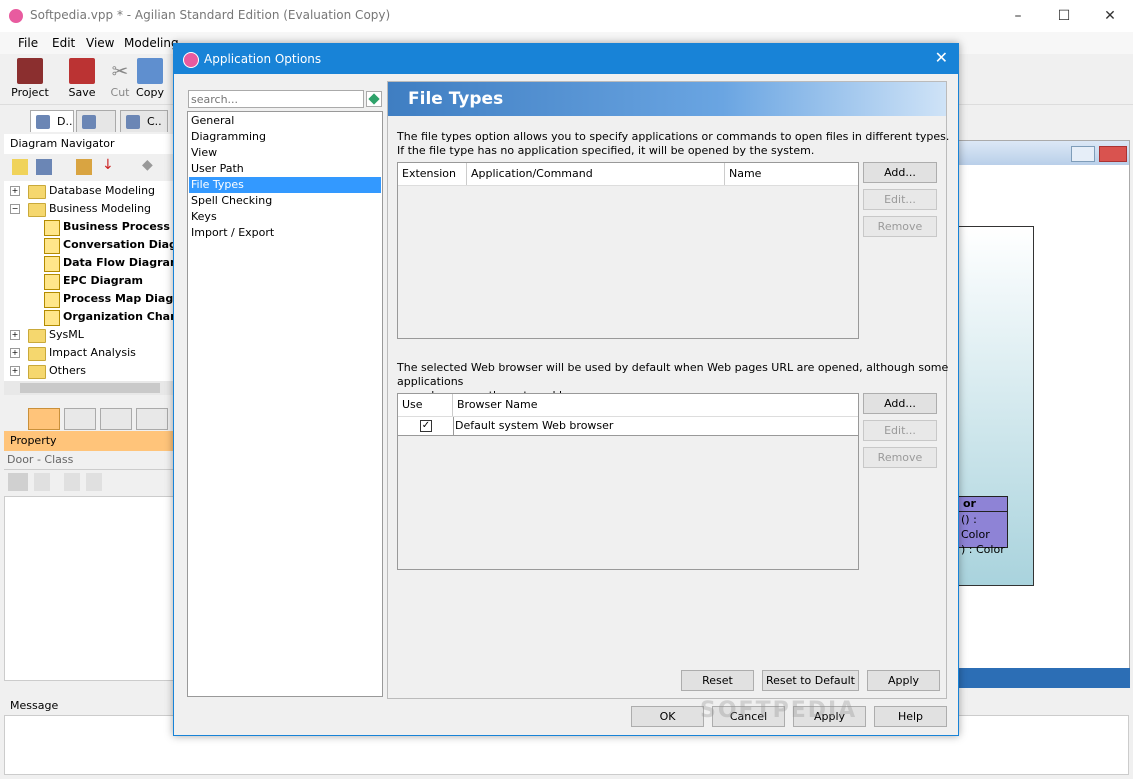  I want to click on tab-favorites, so click(152, 419).